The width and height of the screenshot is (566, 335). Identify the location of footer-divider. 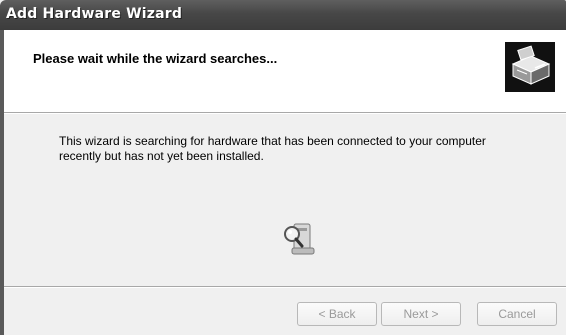
(285, 287).